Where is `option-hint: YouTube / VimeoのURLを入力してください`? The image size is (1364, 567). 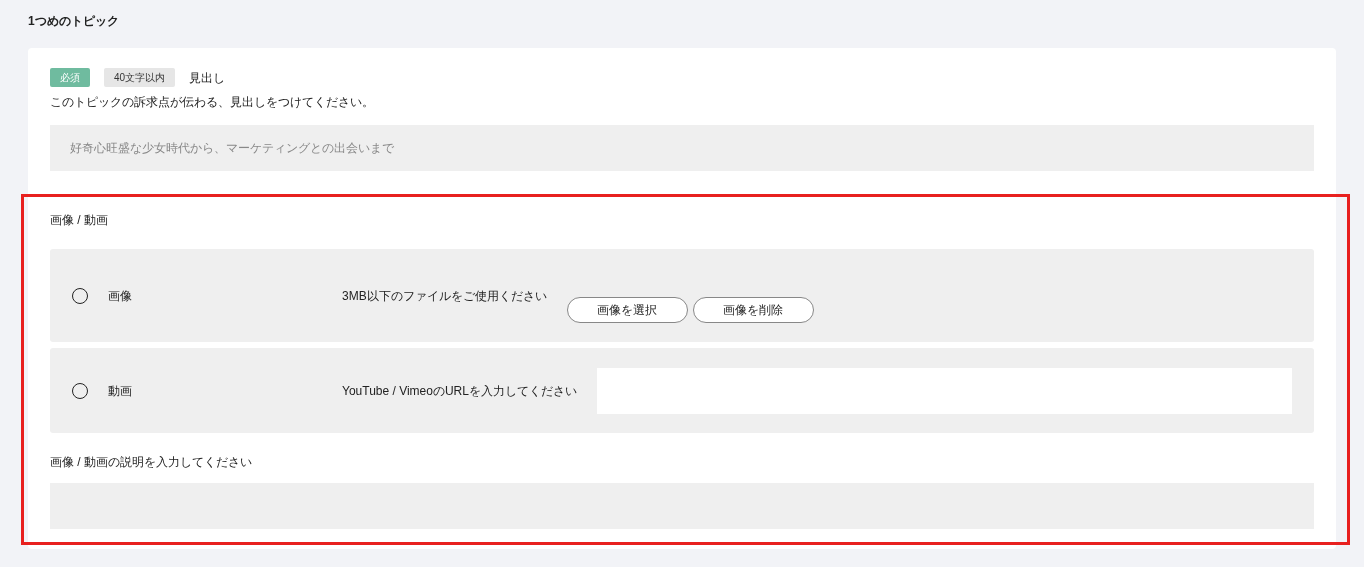 option-hint: YouTube / VimeoのURLを入力してください is located at coordinates (459, 391).